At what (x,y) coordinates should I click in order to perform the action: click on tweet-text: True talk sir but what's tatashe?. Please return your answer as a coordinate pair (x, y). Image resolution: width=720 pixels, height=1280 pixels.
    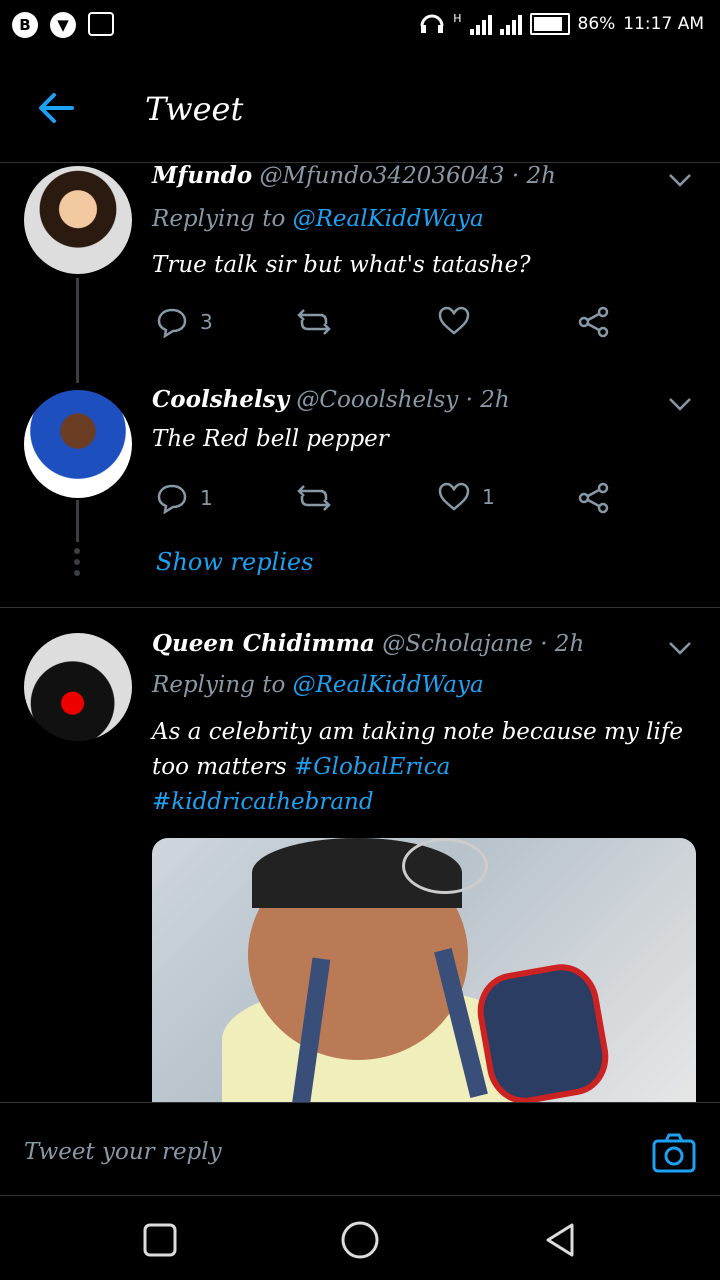
    Looking at the image, I should click on (341, 265).